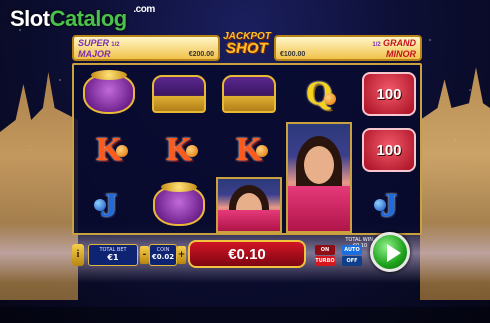 This screenshot has width=490, height=323. Describe the element at coordinates (181, 255) in the screenshot. I see `coin-plus-button: +` at that location.